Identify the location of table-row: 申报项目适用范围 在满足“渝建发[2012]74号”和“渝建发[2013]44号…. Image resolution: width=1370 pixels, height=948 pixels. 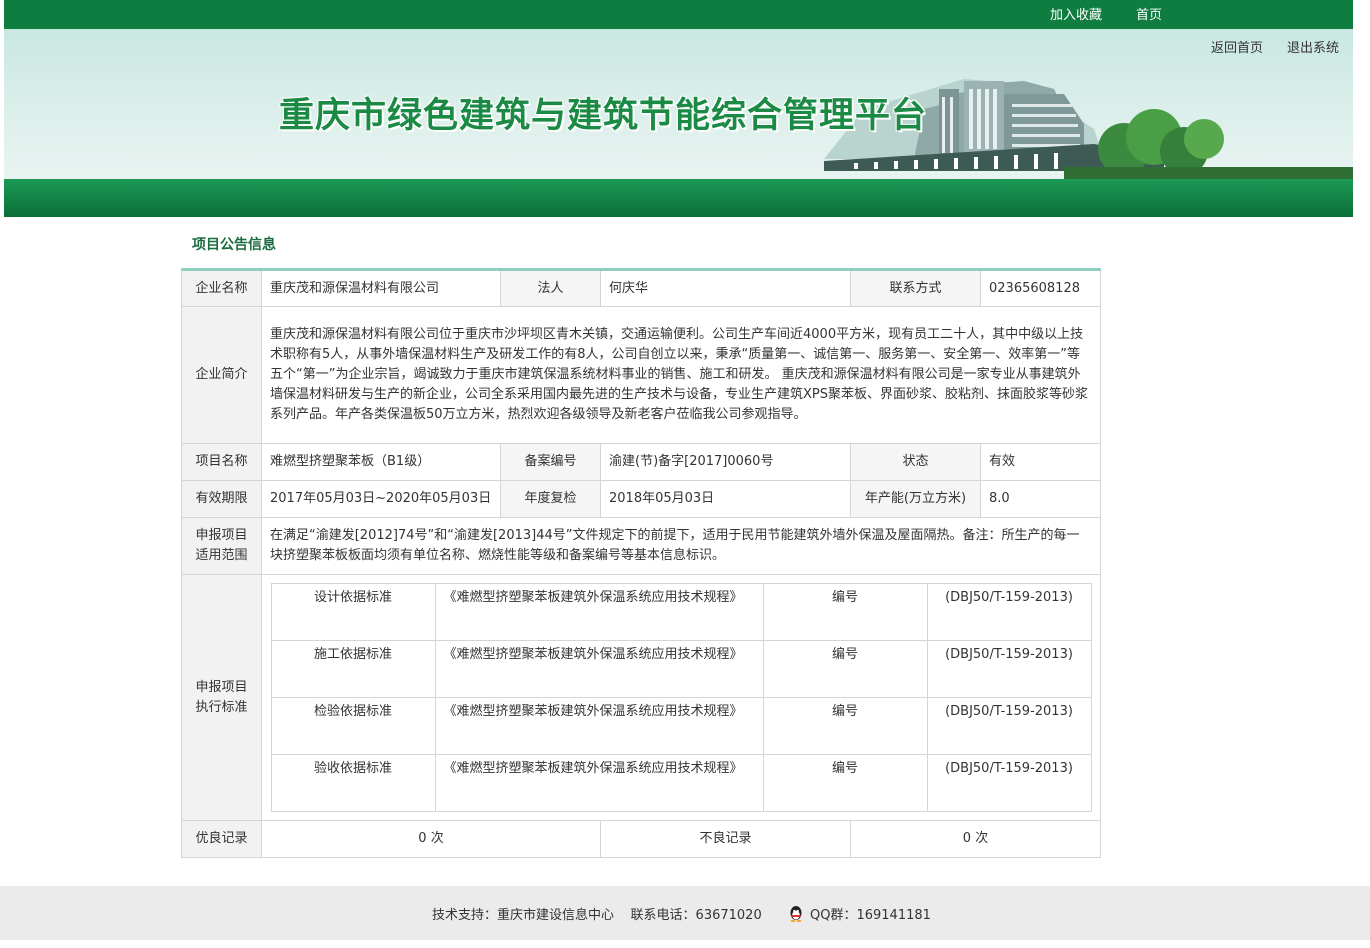
(641, 546).